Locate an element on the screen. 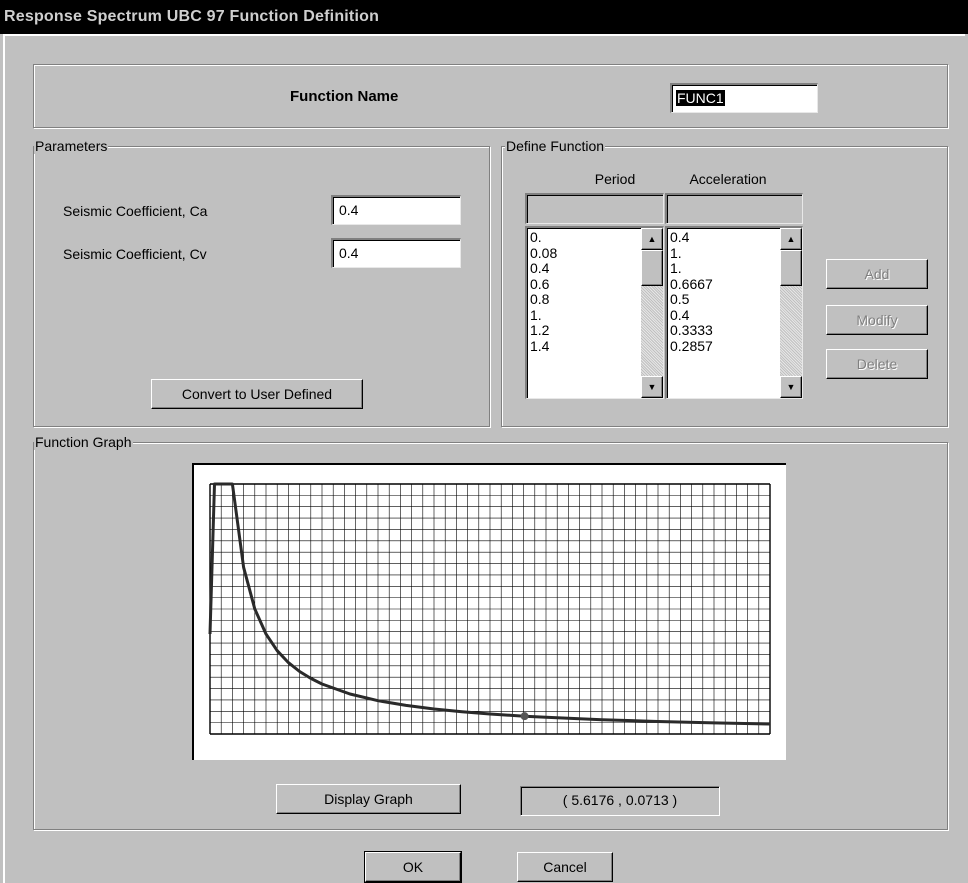 This screenshot has height=883, width=968. cursor-point is located at coordinates (524, 716).